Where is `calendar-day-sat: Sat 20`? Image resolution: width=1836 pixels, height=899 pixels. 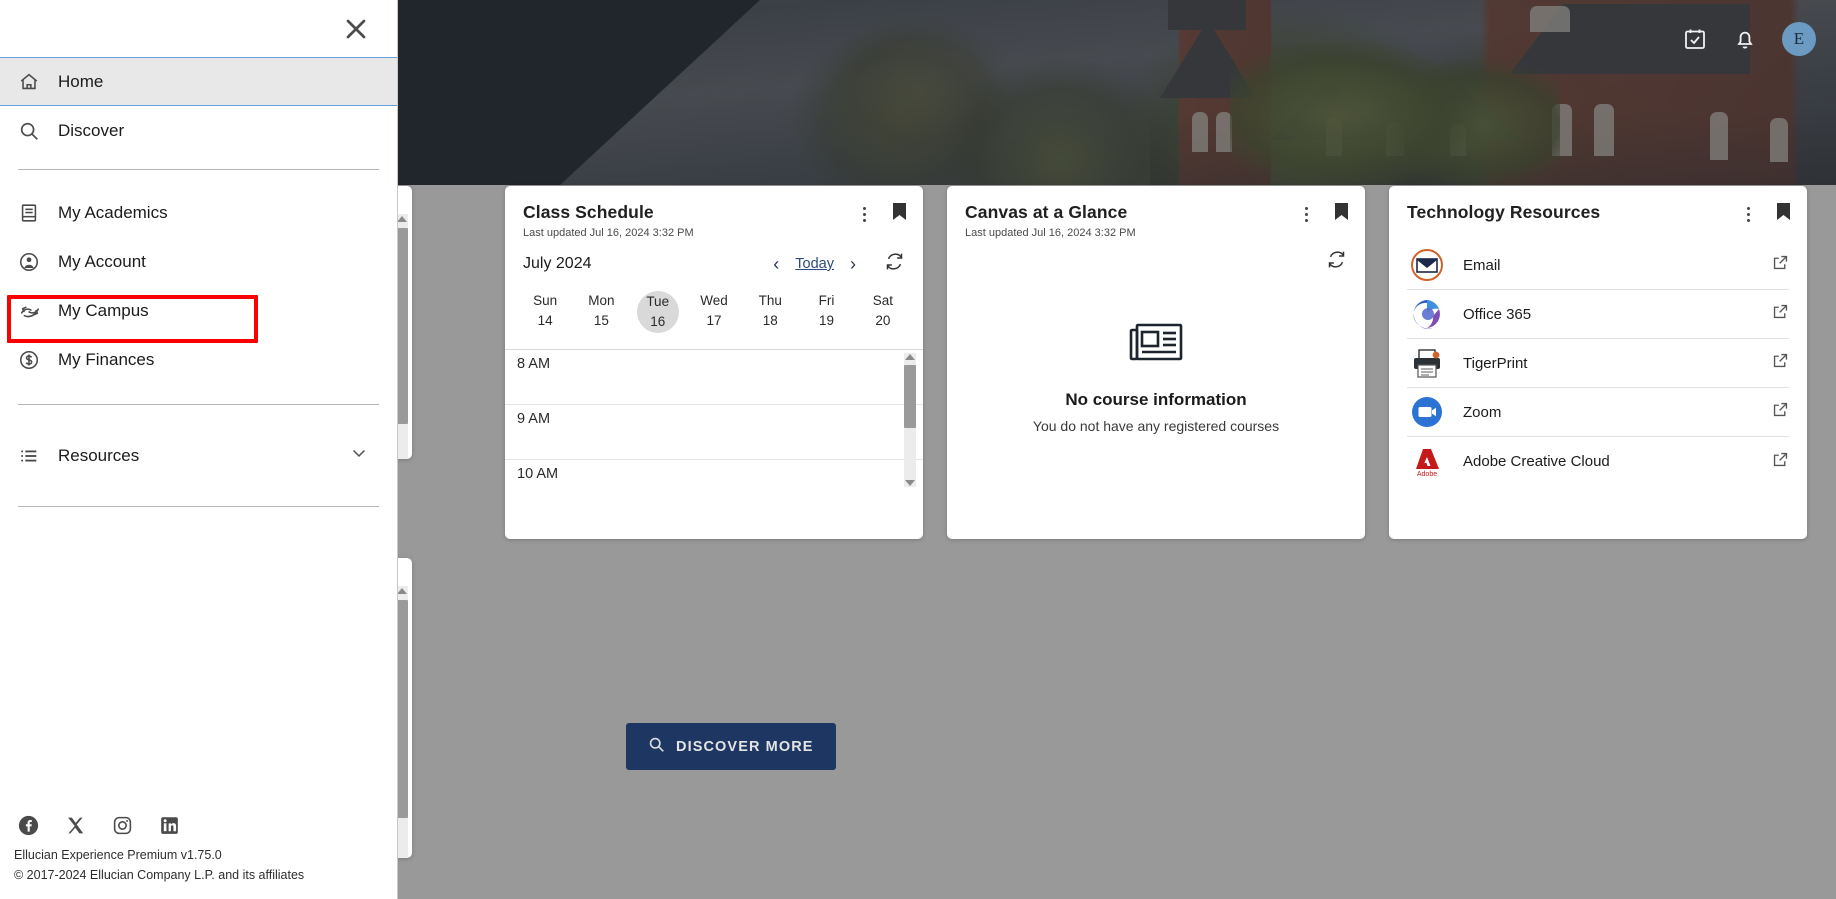
calendar-day-sat: Sat 20 is located at coordinates (883, 312).